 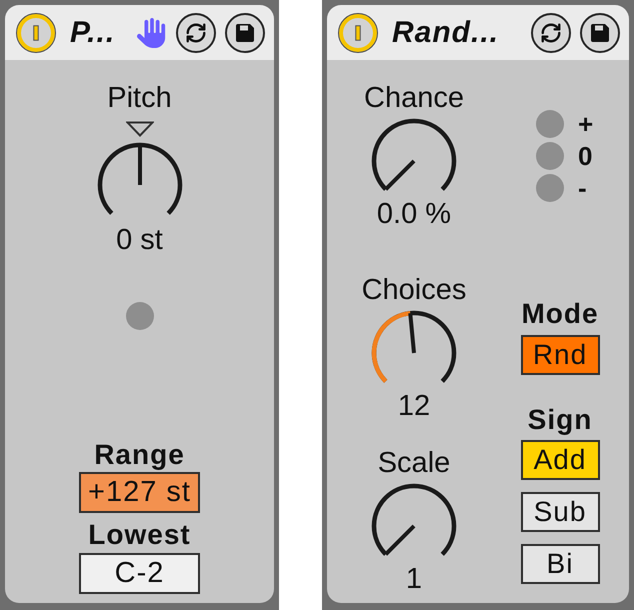 What do you see at coordinates (560, 564) in the screenshot?
I see `sign-button: Bi` at bounding box center [560, 564].